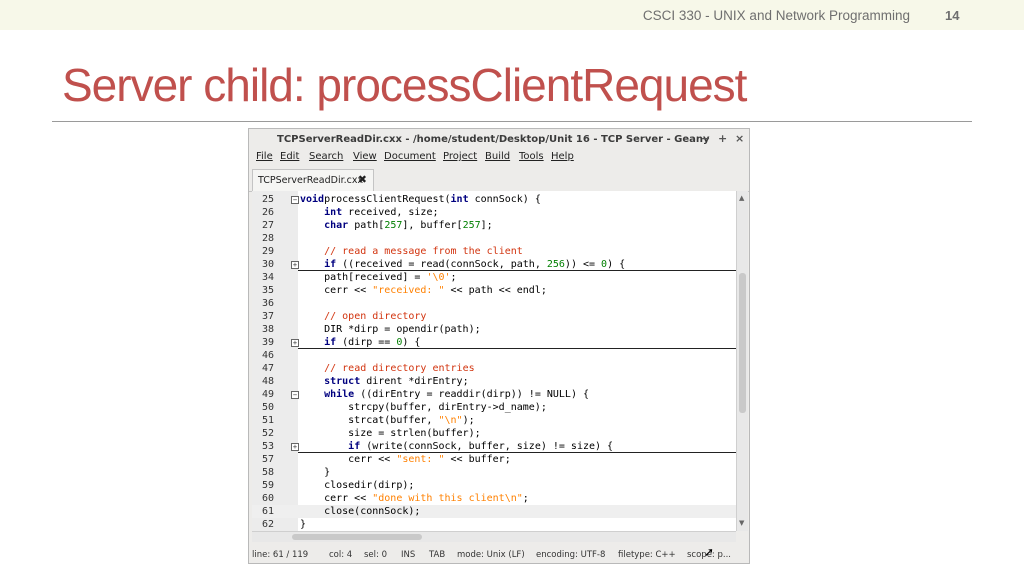 The width and height of the screenshot is (1024, 576). What do you see at coordinates (410, 156) in the screenshot?
I see `menu-document: Document` at bounding box center [410, 156].